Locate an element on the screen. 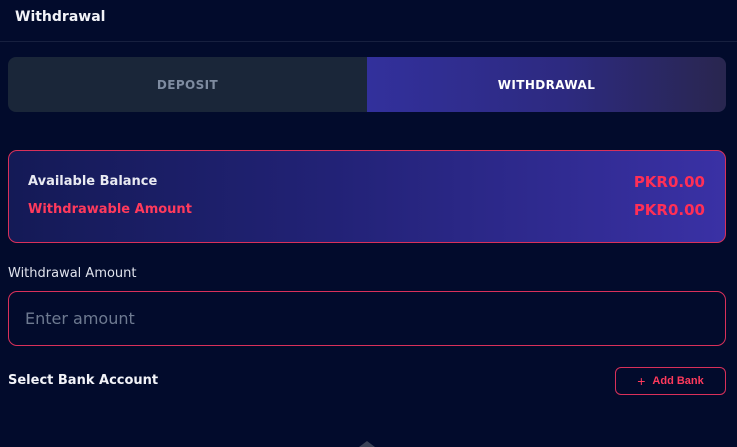 The width and height of the screenshot is (737, 447). available-balance-label: Available Balance is located at coordinates (93, 181).